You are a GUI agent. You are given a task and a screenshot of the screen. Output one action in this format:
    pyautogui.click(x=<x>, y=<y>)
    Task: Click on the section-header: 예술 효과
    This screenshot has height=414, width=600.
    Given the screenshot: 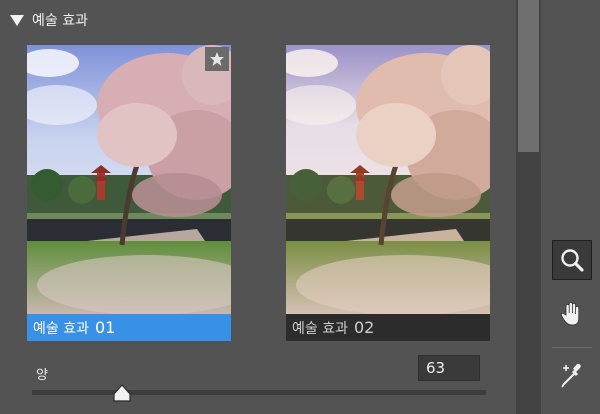 What is the action you would take?
    pyautogui.click(x=49, y=20)
    